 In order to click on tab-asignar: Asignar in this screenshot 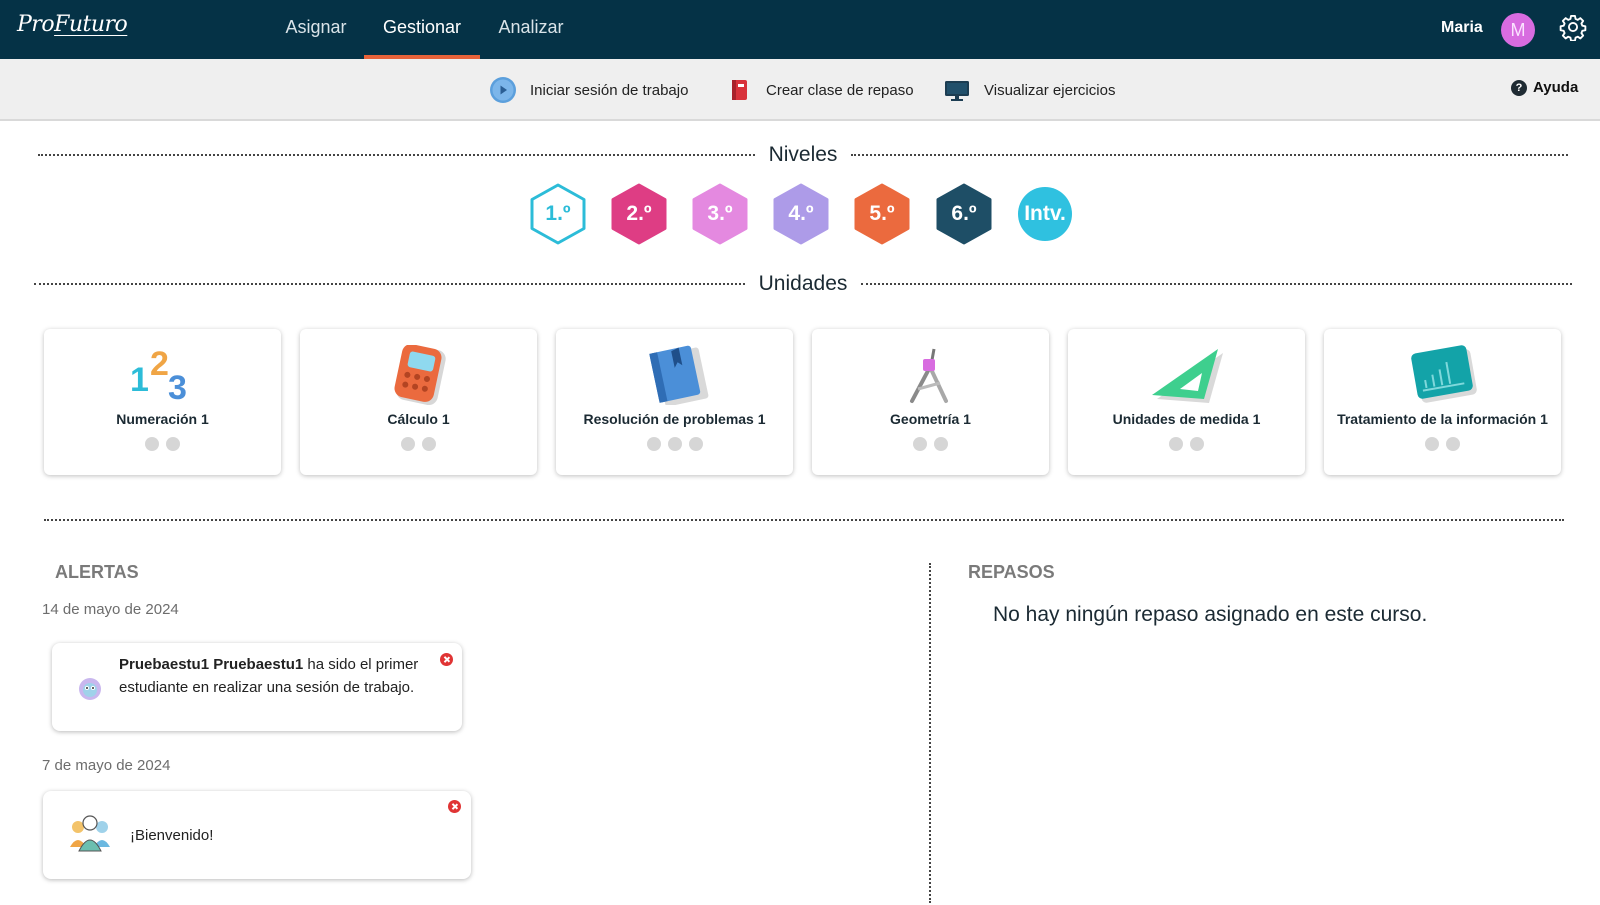, I will do `click(316, 29)`.